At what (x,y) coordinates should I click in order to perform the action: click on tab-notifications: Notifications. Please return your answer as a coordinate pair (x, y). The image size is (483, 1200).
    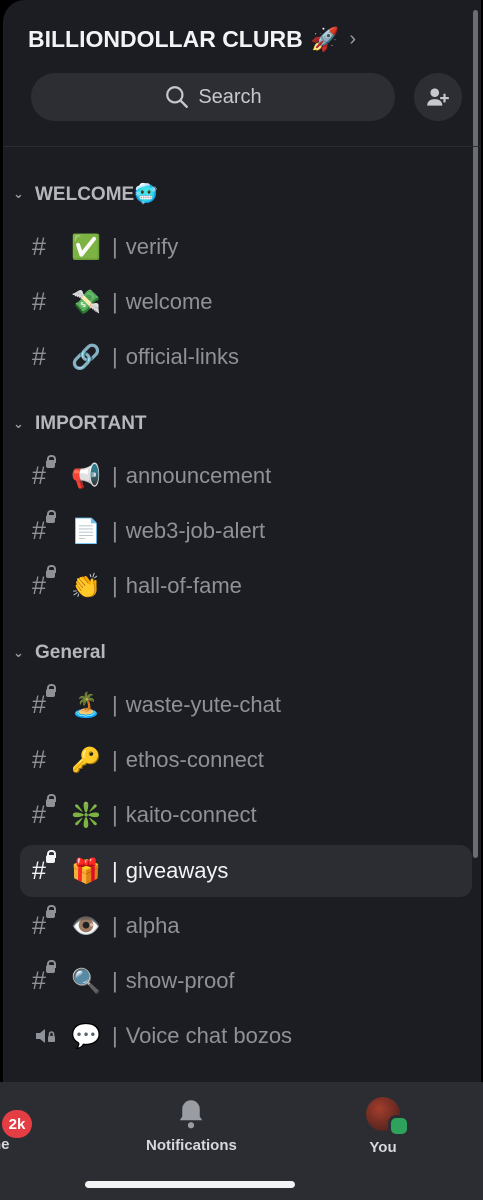
    Looking at the image, I should click on (191, 1125).